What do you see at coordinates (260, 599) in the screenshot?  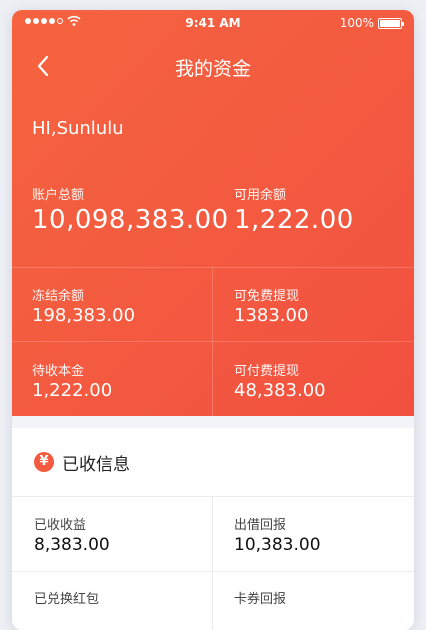 I see `coupon-return-label: 卡券回报` at bounding box center [260, 599].